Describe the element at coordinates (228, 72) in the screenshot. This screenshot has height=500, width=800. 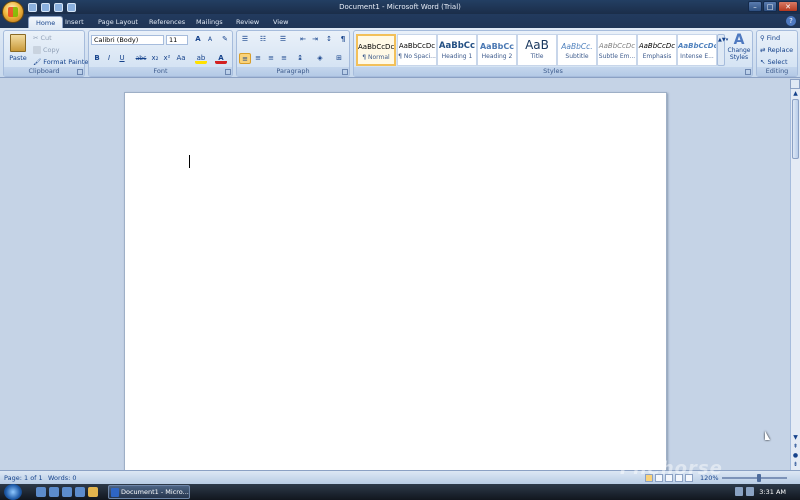
I see `font-launcher-icon` at that location.